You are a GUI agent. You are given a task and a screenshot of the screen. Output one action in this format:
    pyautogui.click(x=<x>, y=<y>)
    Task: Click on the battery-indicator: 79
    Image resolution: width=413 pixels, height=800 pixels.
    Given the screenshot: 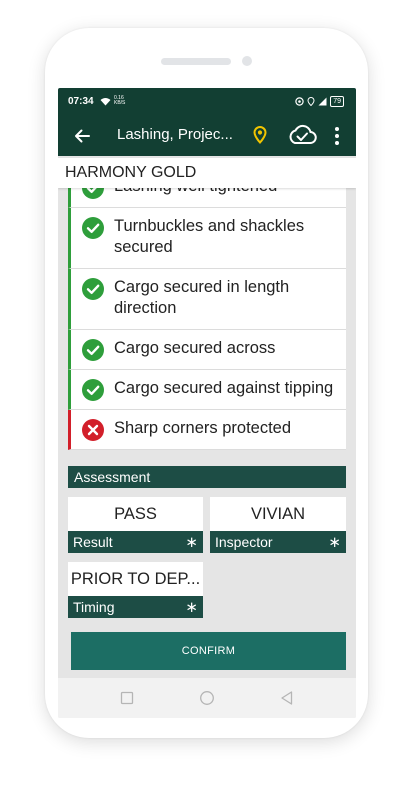 What is the action you would take?
    pyautogui.click(x=337, y=101)
    